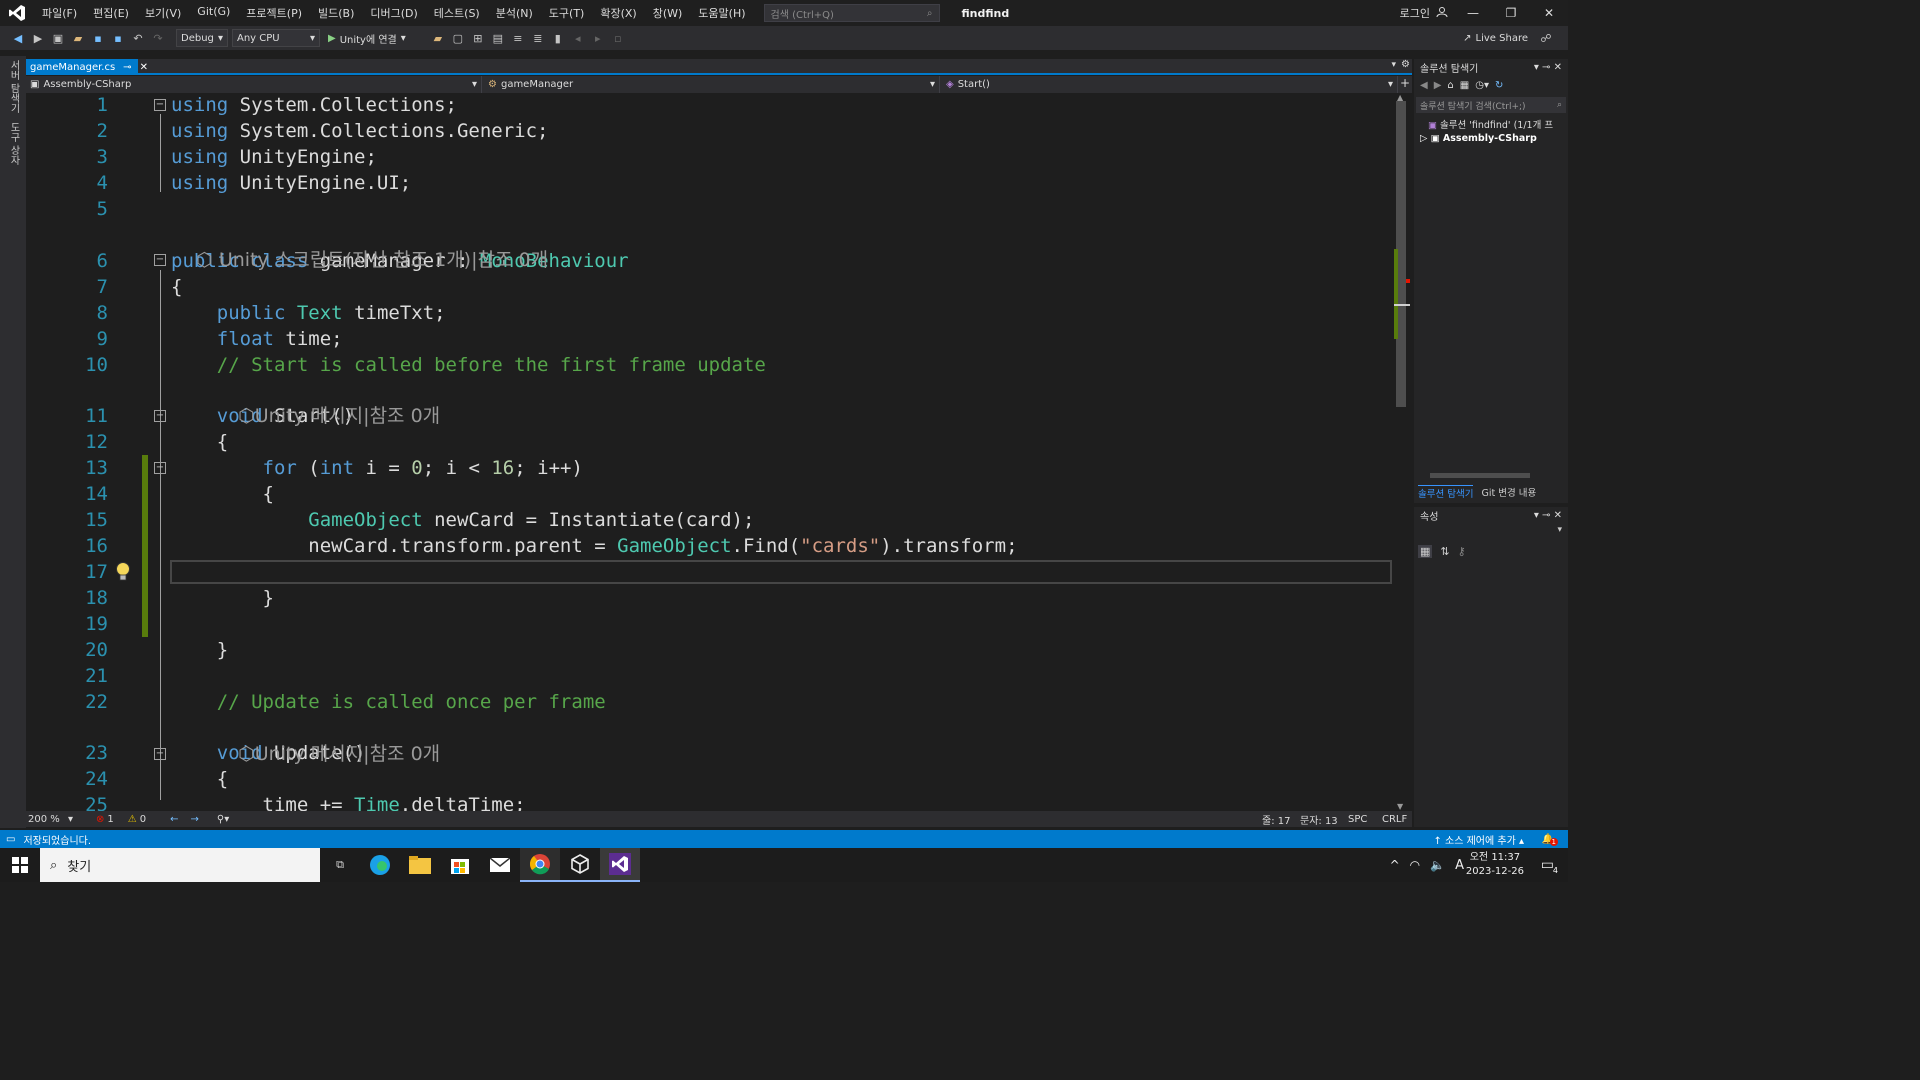 The height and width of the screenshot is (1080, 1920). Describe the element at coordinates (1491, 105) in the screenshot. I see `solution-search-input: 솔루션 탐색기 검색(Ctrl+;) ⌕` at that location.